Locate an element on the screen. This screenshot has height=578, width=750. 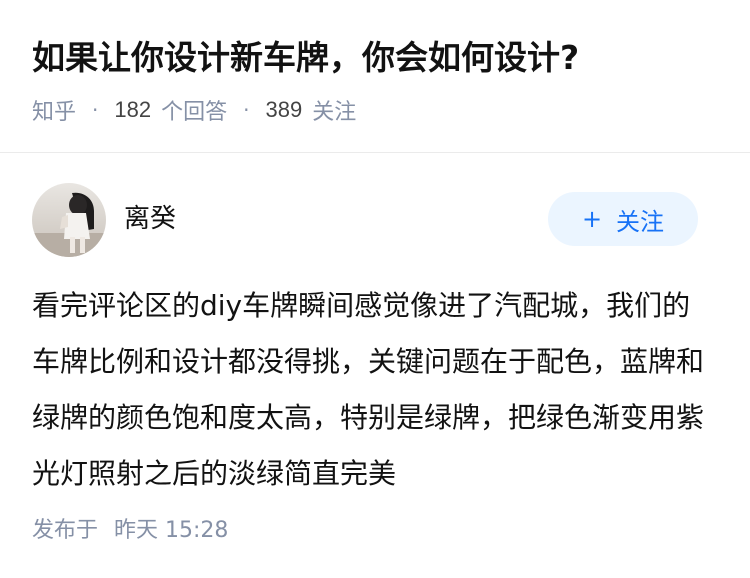
answer-count-label: 个回答 is located at coordinates (194, 112).